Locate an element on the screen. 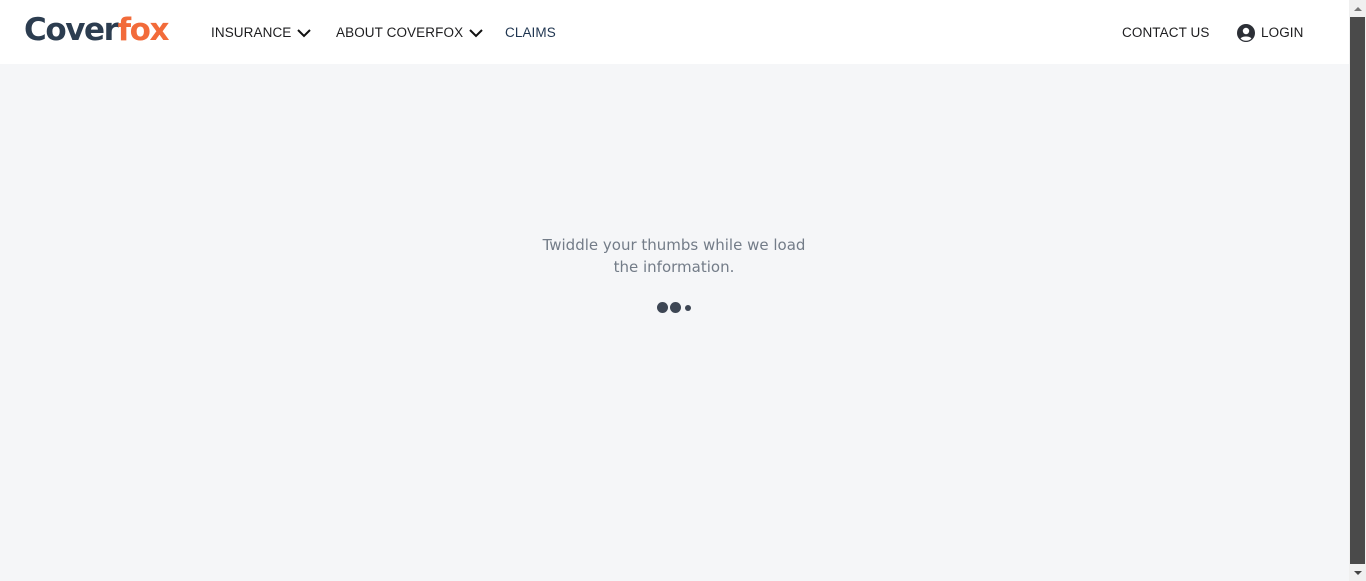  scroll-thumb is located at coordinates (1357, 290).